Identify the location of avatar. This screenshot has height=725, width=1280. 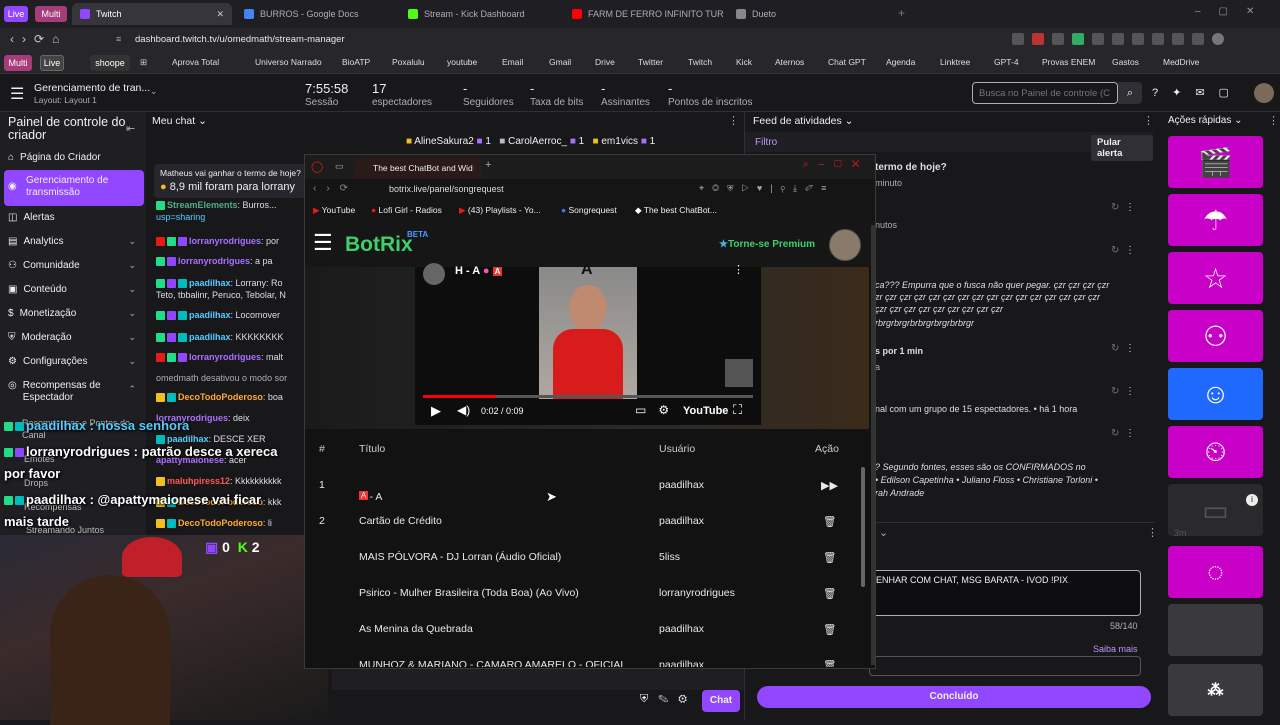
(1264, 93).